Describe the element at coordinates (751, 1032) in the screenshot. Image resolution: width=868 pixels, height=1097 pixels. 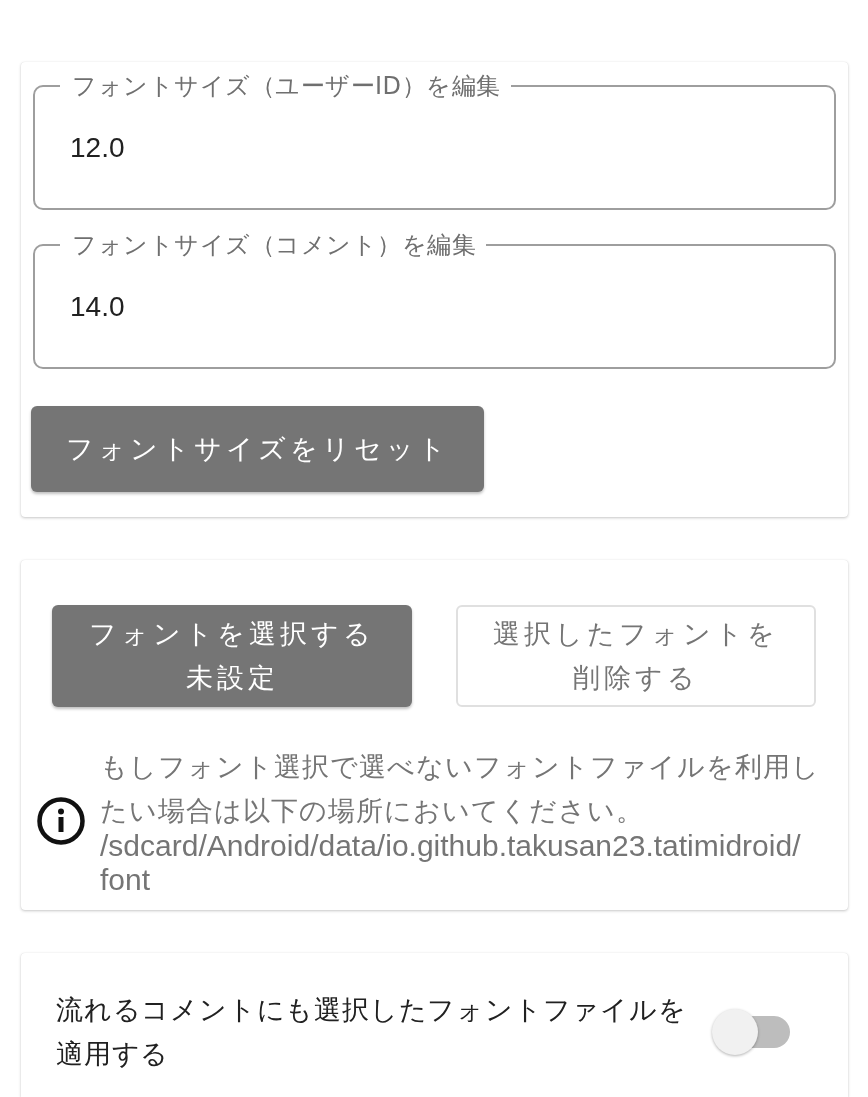
I see `toggle-switch` at that location.